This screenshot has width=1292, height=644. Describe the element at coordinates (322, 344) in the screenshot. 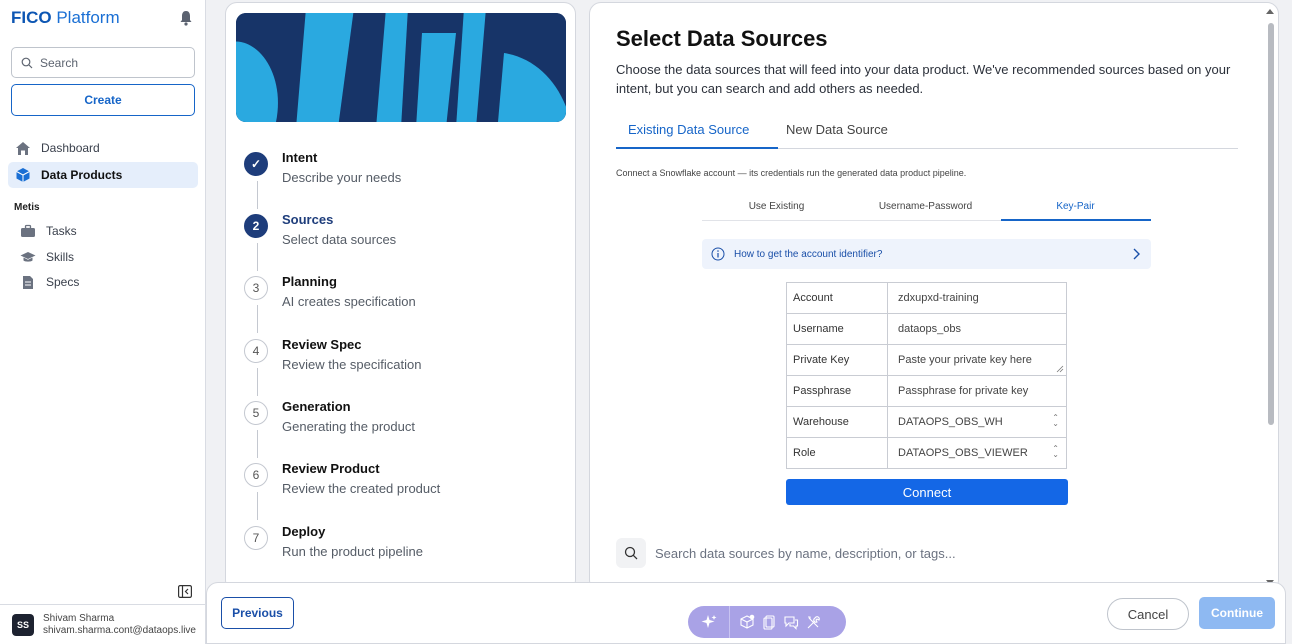

I see `step-title: Review Spec` at that location.